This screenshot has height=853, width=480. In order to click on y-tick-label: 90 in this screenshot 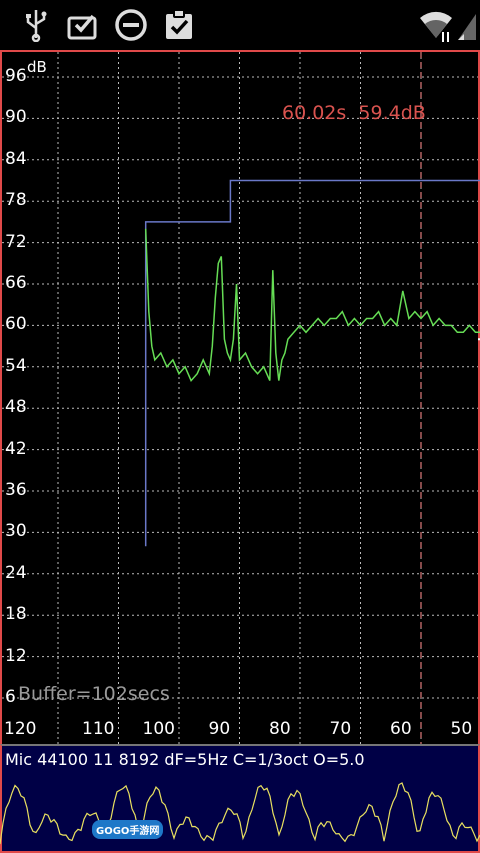, I will do `click(16, 117)`.